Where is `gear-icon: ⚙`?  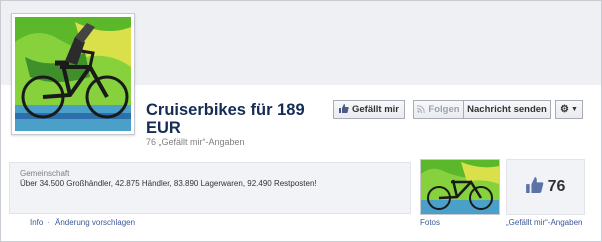
gear-icon: ⚙ is located at coordinates (565, 109).